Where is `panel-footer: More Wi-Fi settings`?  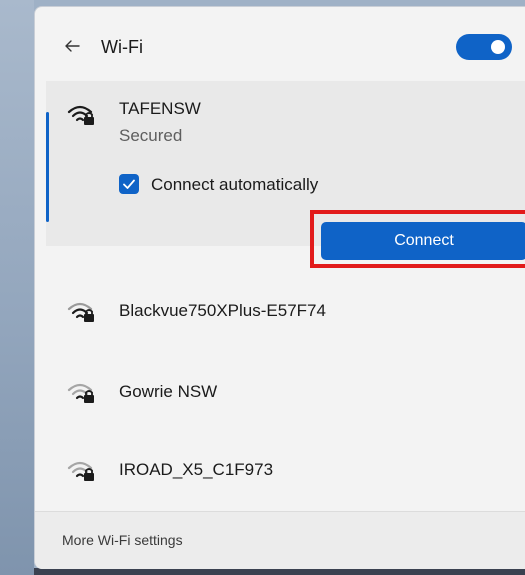 panel-footer: More Wi-Fi settings is located at coordinates (280, 540).